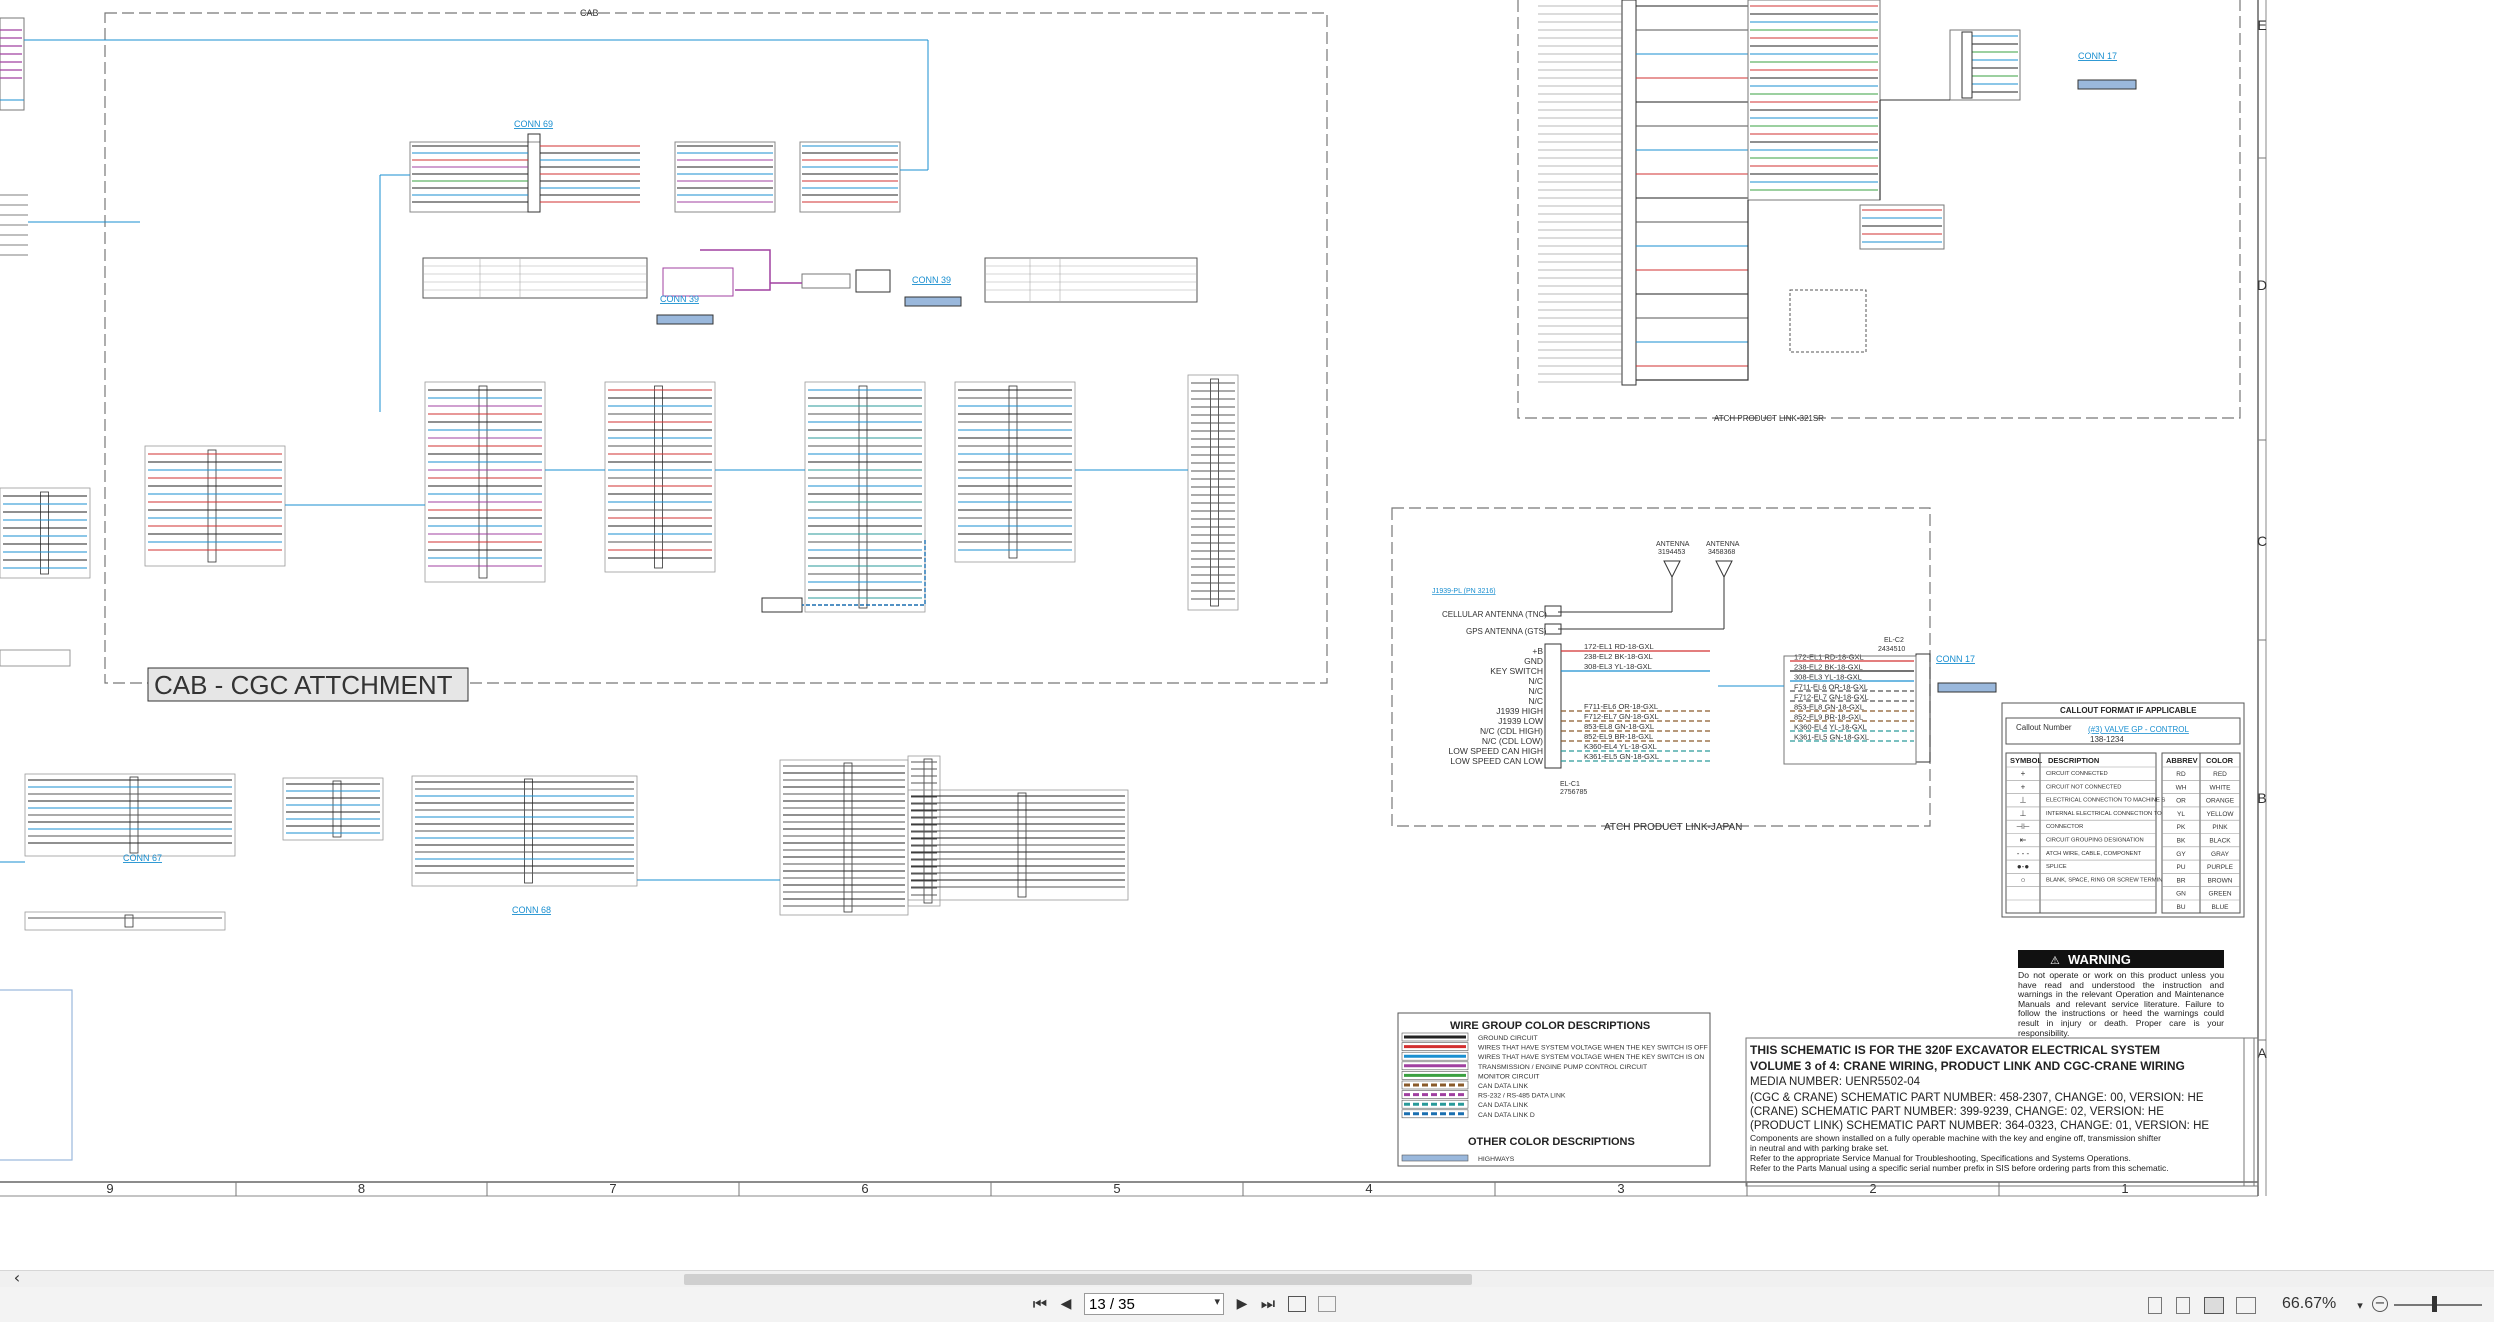  Describe the element at coordinates (1078, 1279) in the screenshot. I see `horizontal-scrollbar-thumb` at that location.